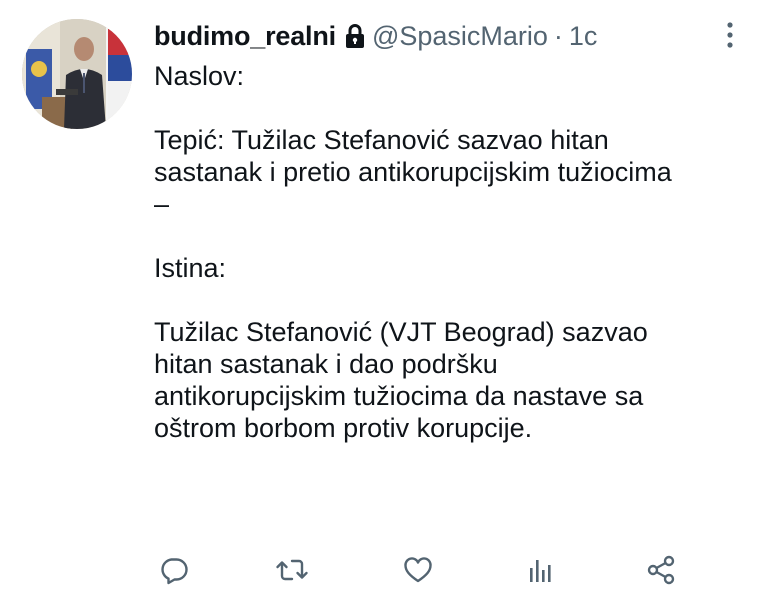  Describe the element at coordinates (730, 35) in the screenshot. I see `more-vertical-icon` at that location.